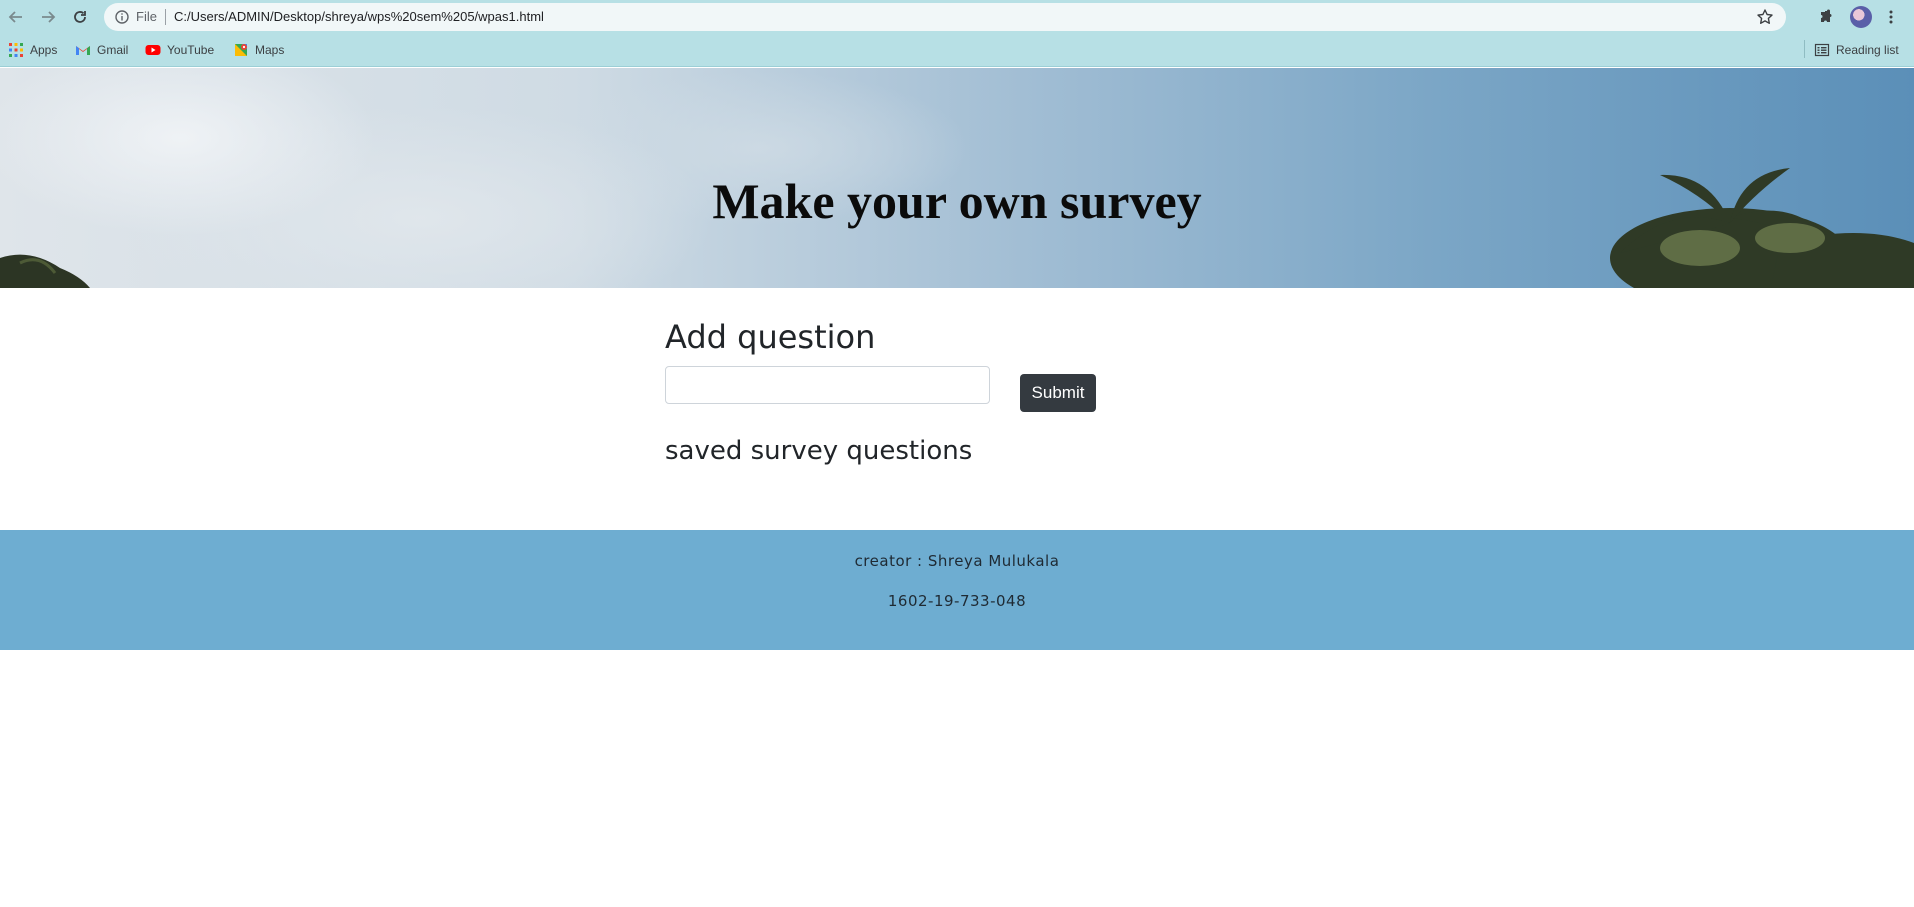 Image resolution: width=1914 pixels, height=907 pixels. Describe the element at coordinates (113, 50) in the screenshot. I see `bookmark-label: Gmail` at that location.